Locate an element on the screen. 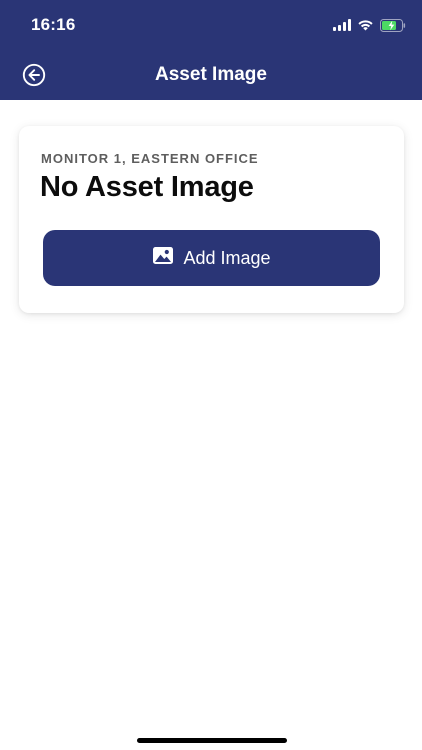  add-image-button: Add Image is located at coordinates (211, 258).